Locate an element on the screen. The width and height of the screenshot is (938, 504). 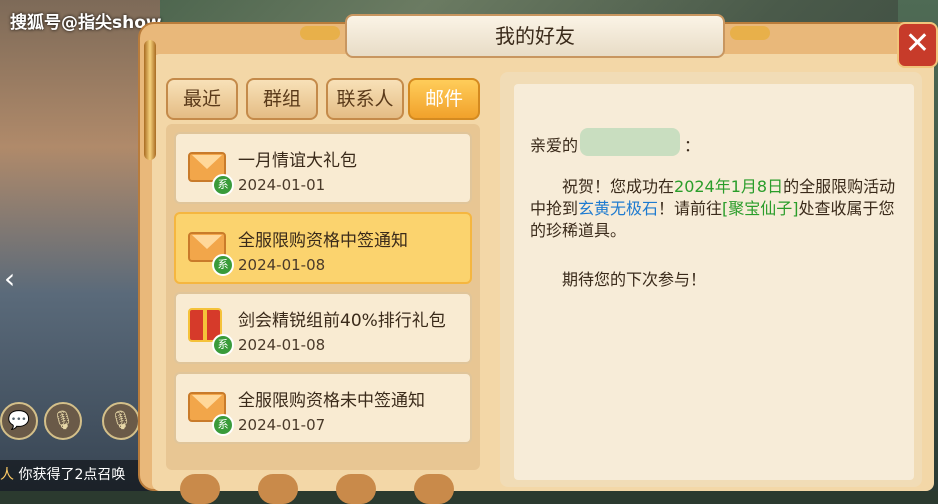
mail-item-selected: 系 全服限购资格中签通知 2024-01-08 is located at coordinates (323, 248).